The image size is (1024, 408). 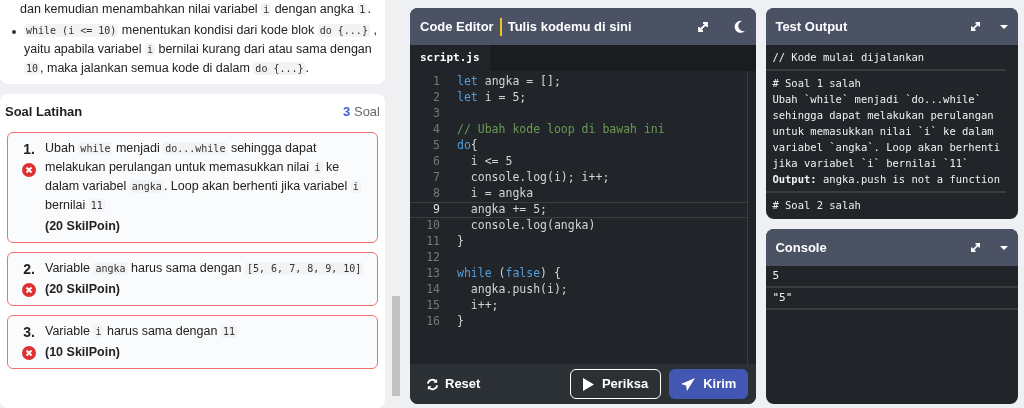 I want to click on lesson-paragraph: dan kemudian menambahkan nilai variabel i dengan angka 1 ., so click(x=195, y=9).